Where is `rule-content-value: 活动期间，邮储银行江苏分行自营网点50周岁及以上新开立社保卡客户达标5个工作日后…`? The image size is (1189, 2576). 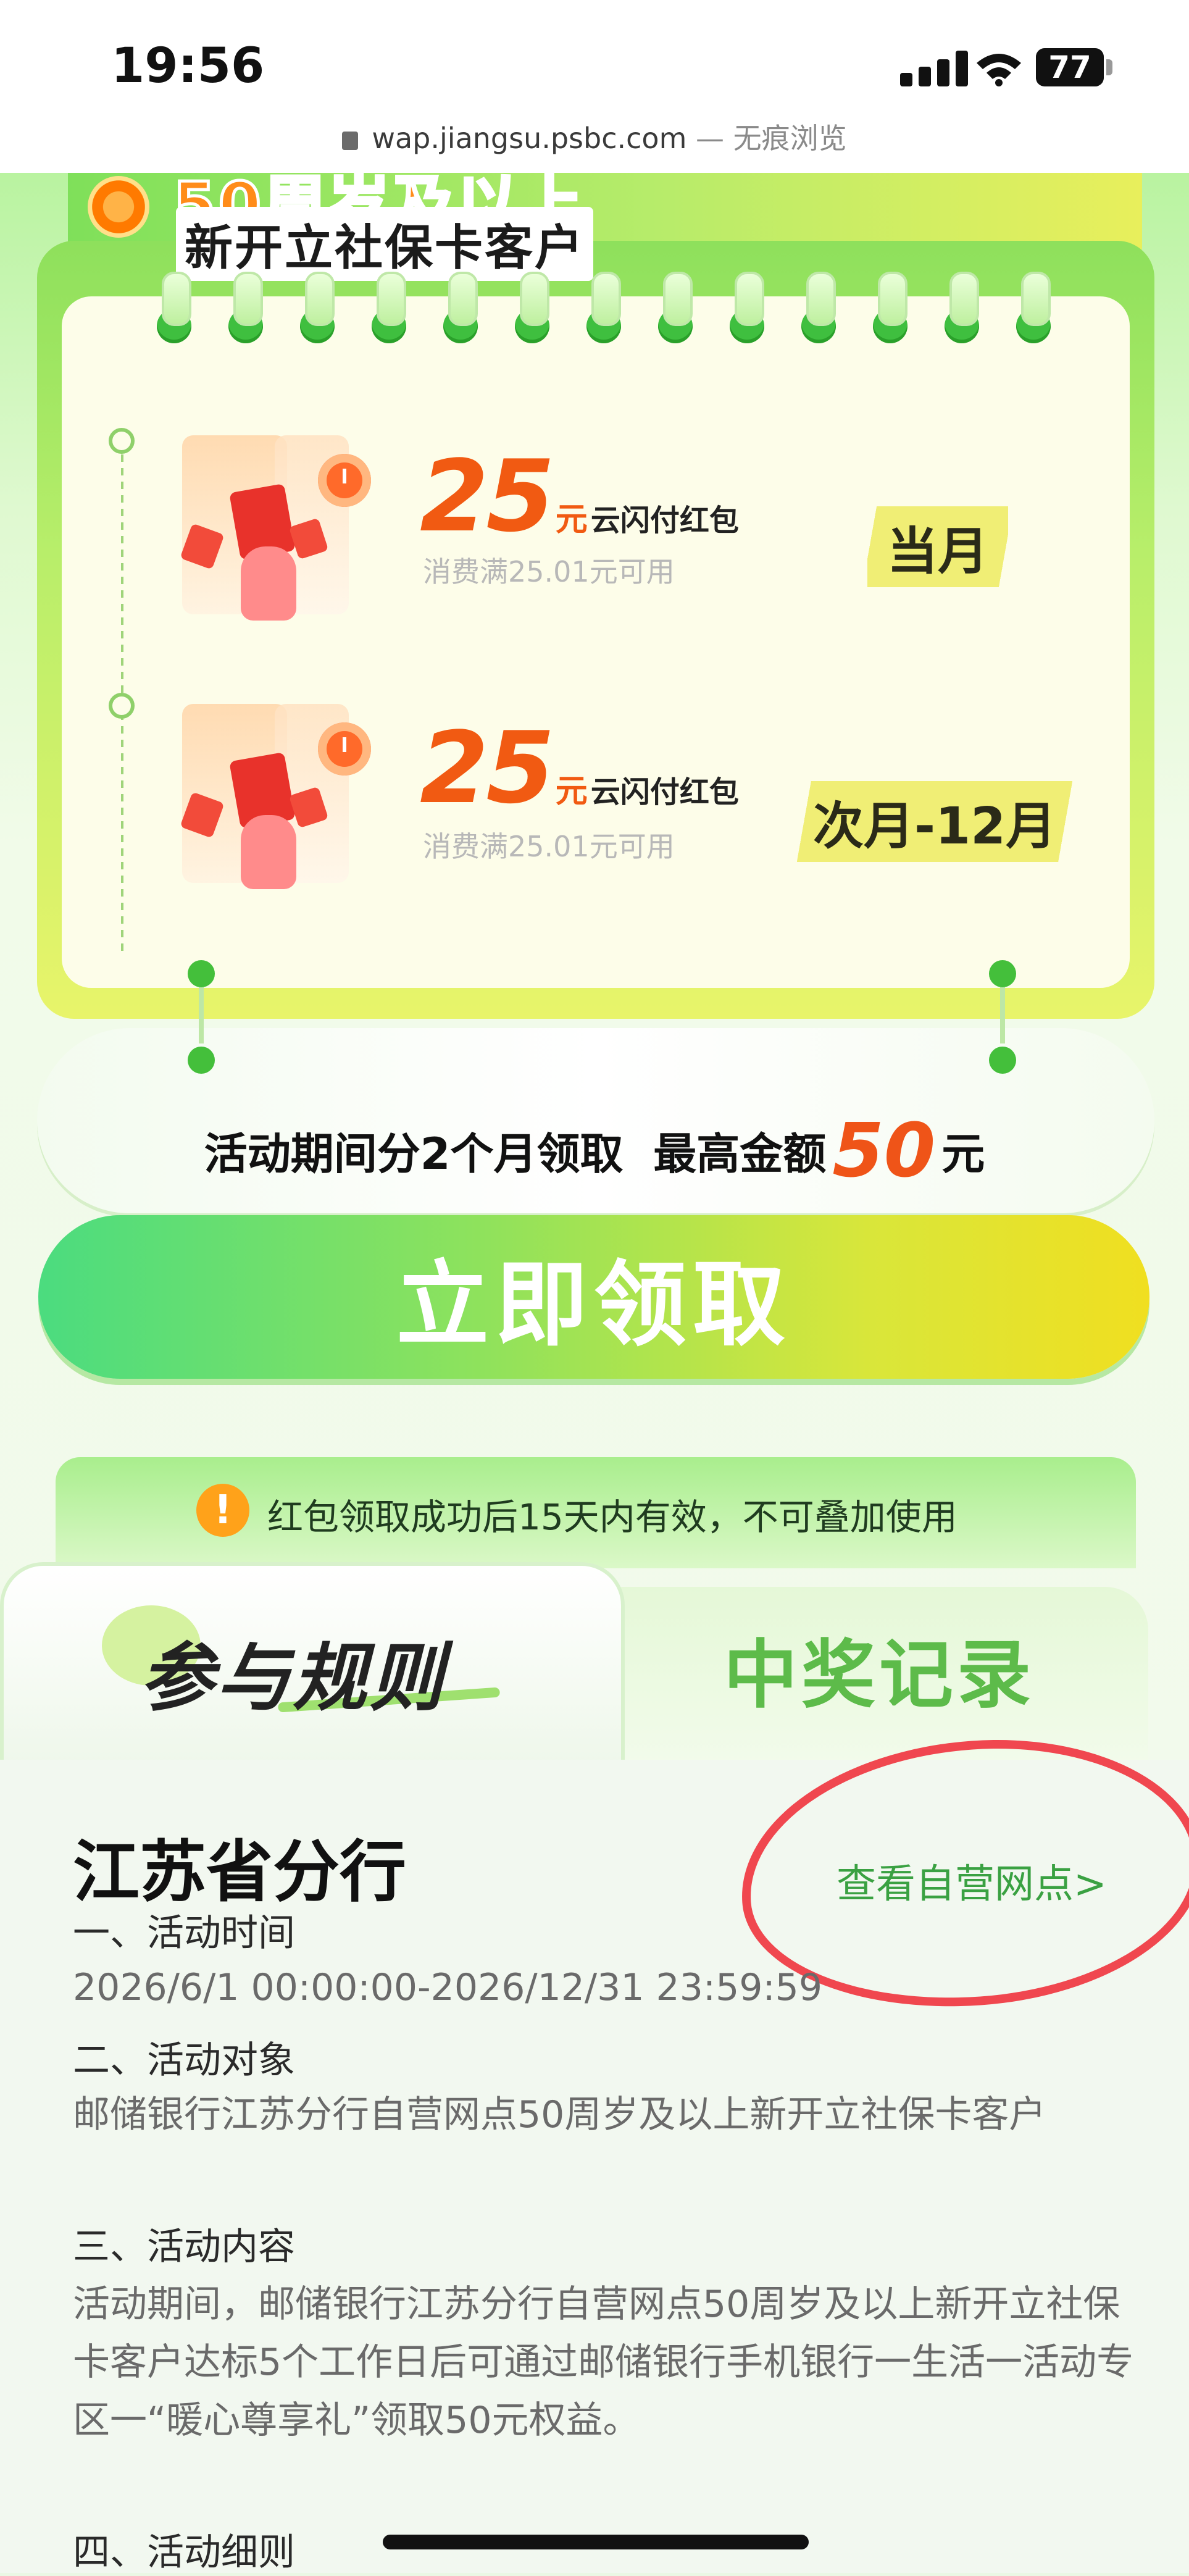
rule-content-value: 活动期间，邮储银行江苏分行自营网点50周岁及以上新开立社保卡客户达标5个工作日后… is located at coordinates (603, 2362).